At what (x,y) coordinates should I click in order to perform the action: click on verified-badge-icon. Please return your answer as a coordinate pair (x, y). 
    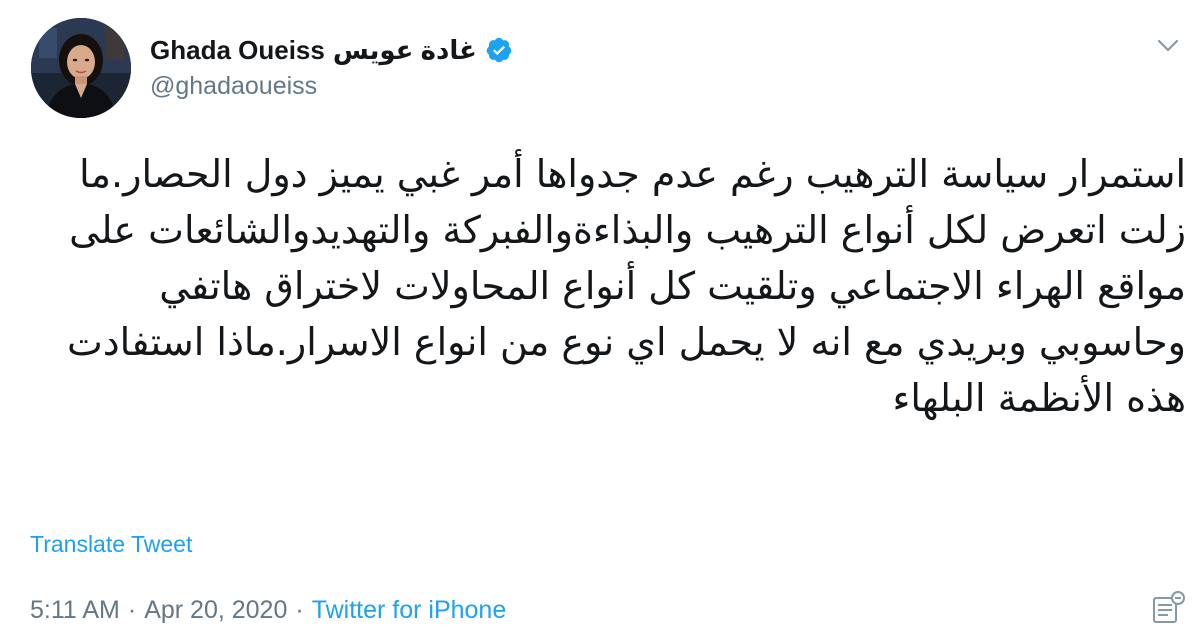
    Looking at the image, I should click on (499, 50).